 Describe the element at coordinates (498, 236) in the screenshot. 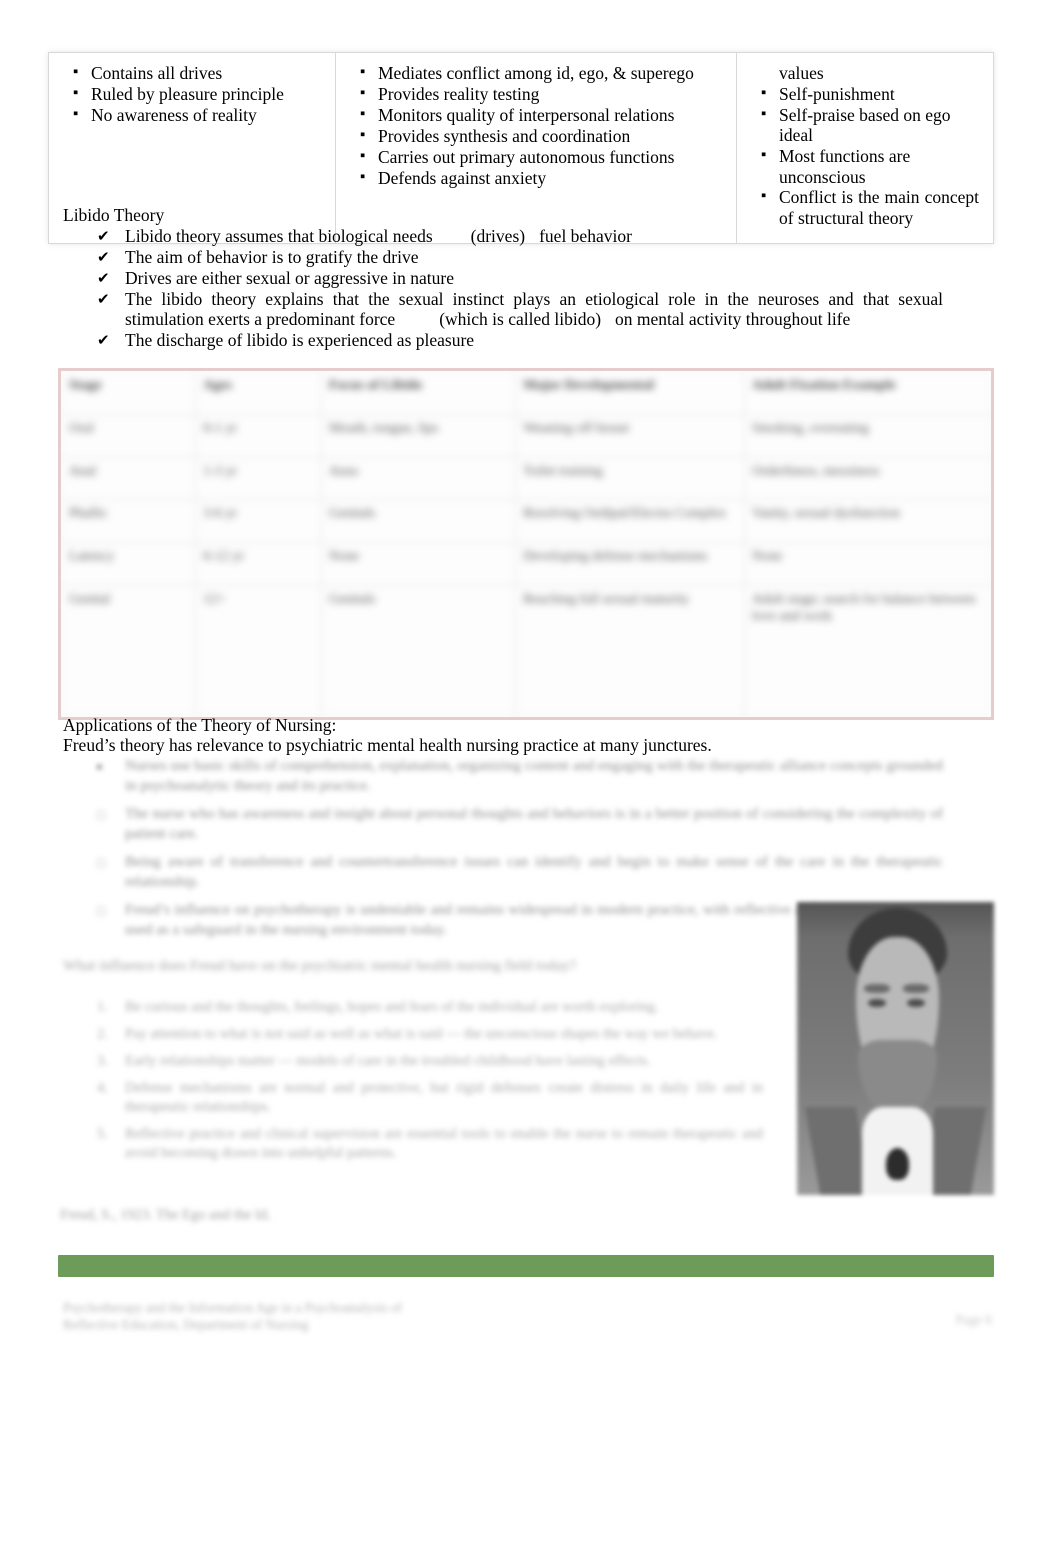

I see `libido-item-0-part-1: (drives)` at that location.